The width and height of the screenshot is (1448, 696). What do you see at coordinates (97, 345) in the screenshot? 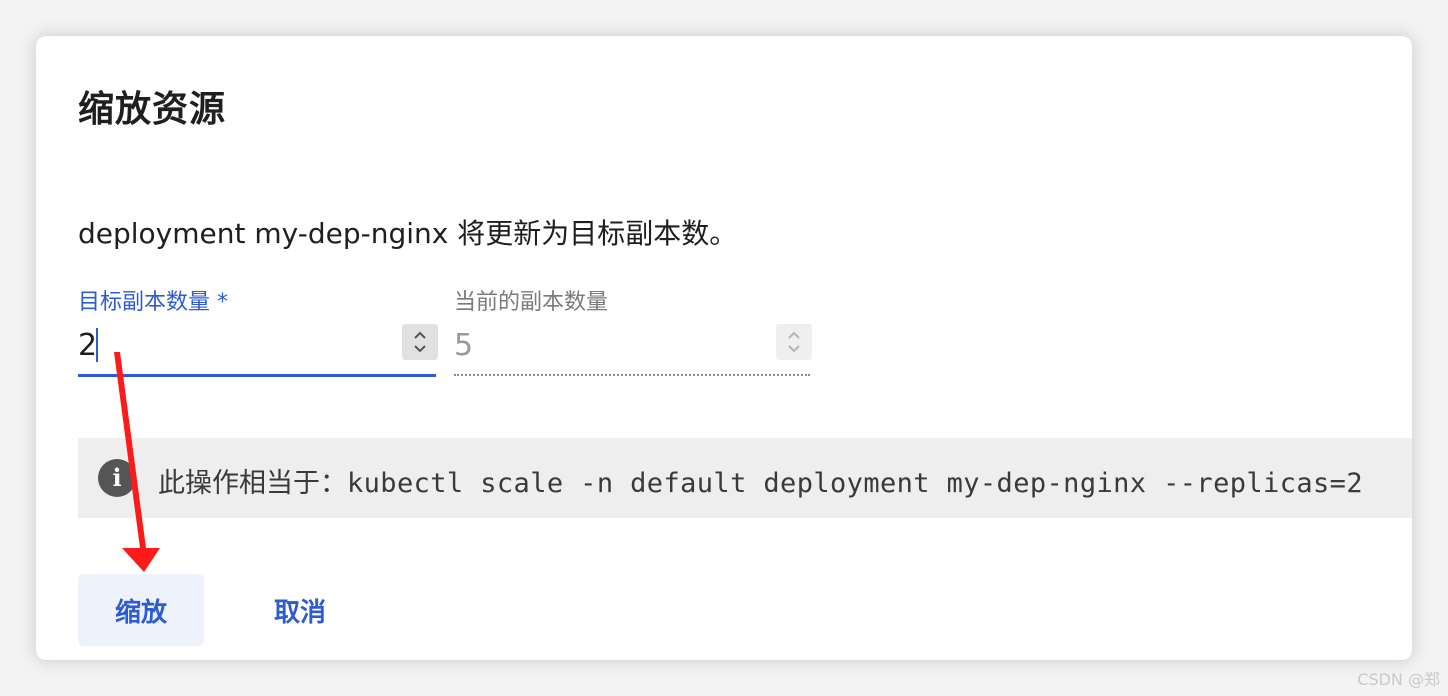
I see `text-caret` at bounding box center [97, 345].